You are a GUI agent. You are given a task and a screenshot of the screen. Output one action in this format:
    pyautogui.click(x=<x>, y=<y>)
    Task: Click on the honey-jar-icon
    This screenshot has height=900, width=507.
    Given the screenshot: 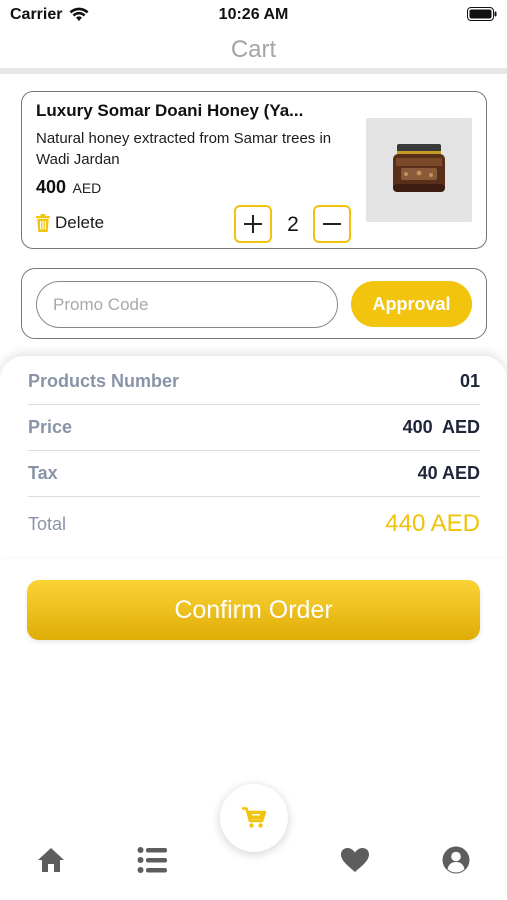 What is the action you would take?
    pyautogui.click(x=419, y=168)
    